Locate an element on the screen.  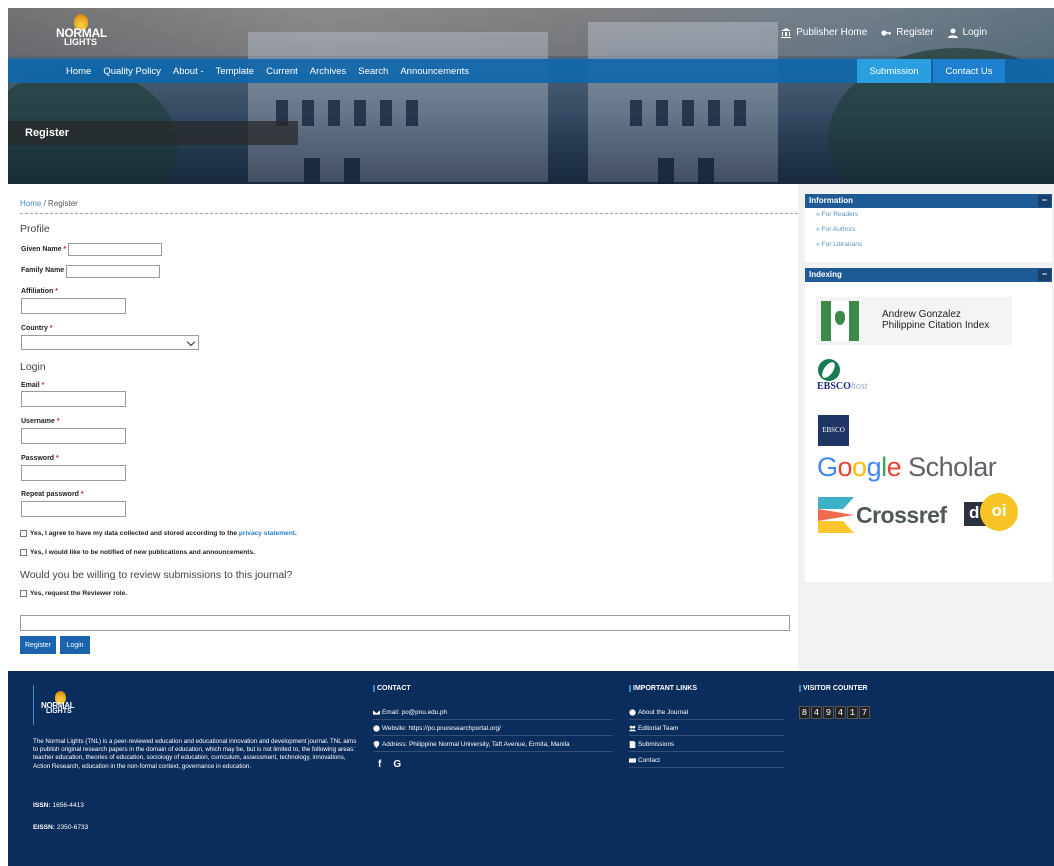
register-button: Register is located at coordinates (38, 645).